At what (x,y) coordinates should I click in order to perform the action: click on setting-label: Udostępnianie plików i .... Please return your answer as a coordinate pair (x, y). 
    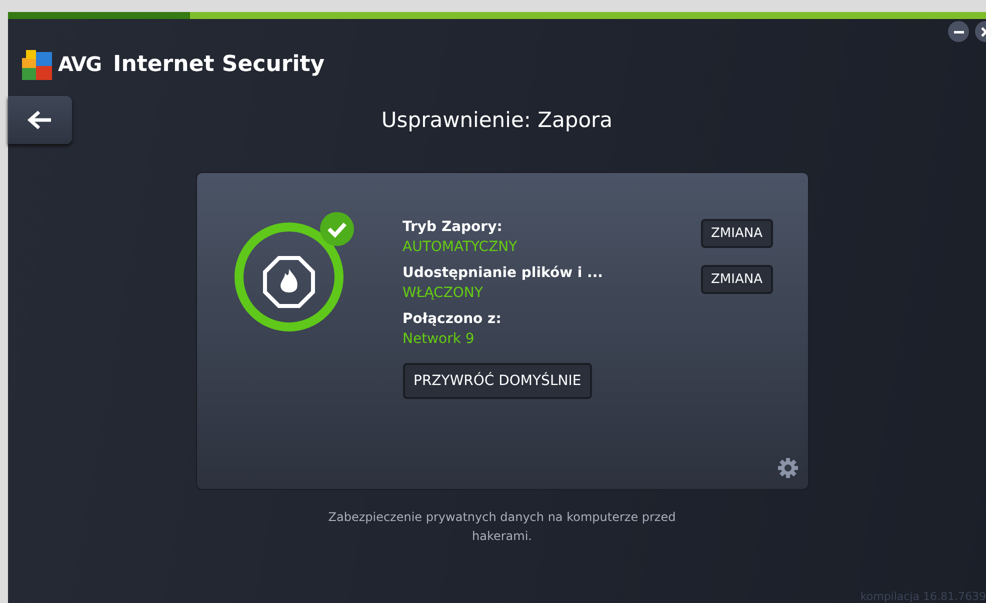
    Looking at the image, I should click on (503, 273).